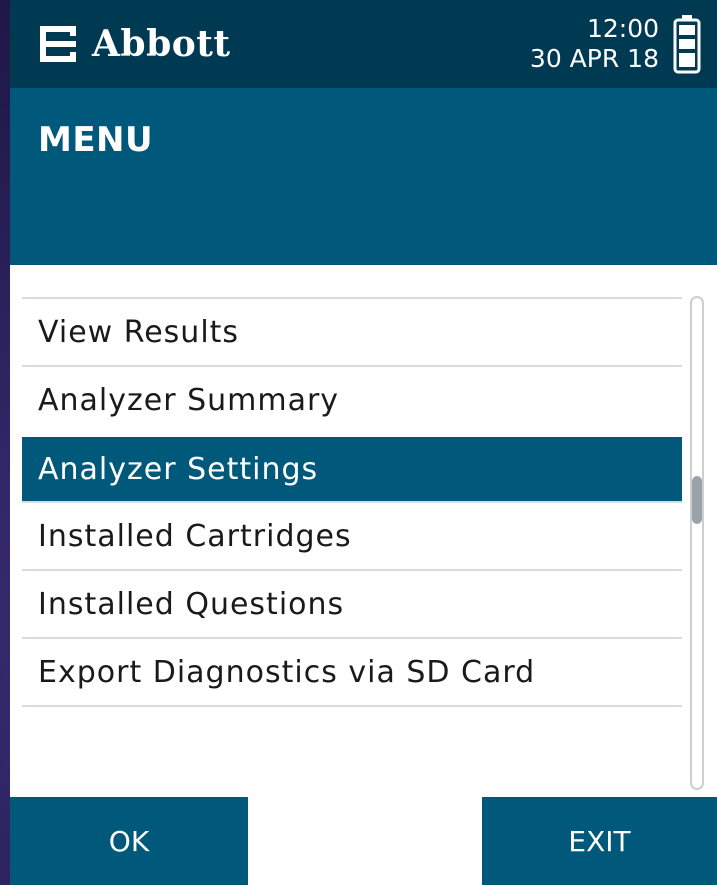 Image resolution: width=717 pixels, height=885 pixels. Describe the element at coordinates (96, 140) in the screenshot. I see `page-title: MENU` at that location.